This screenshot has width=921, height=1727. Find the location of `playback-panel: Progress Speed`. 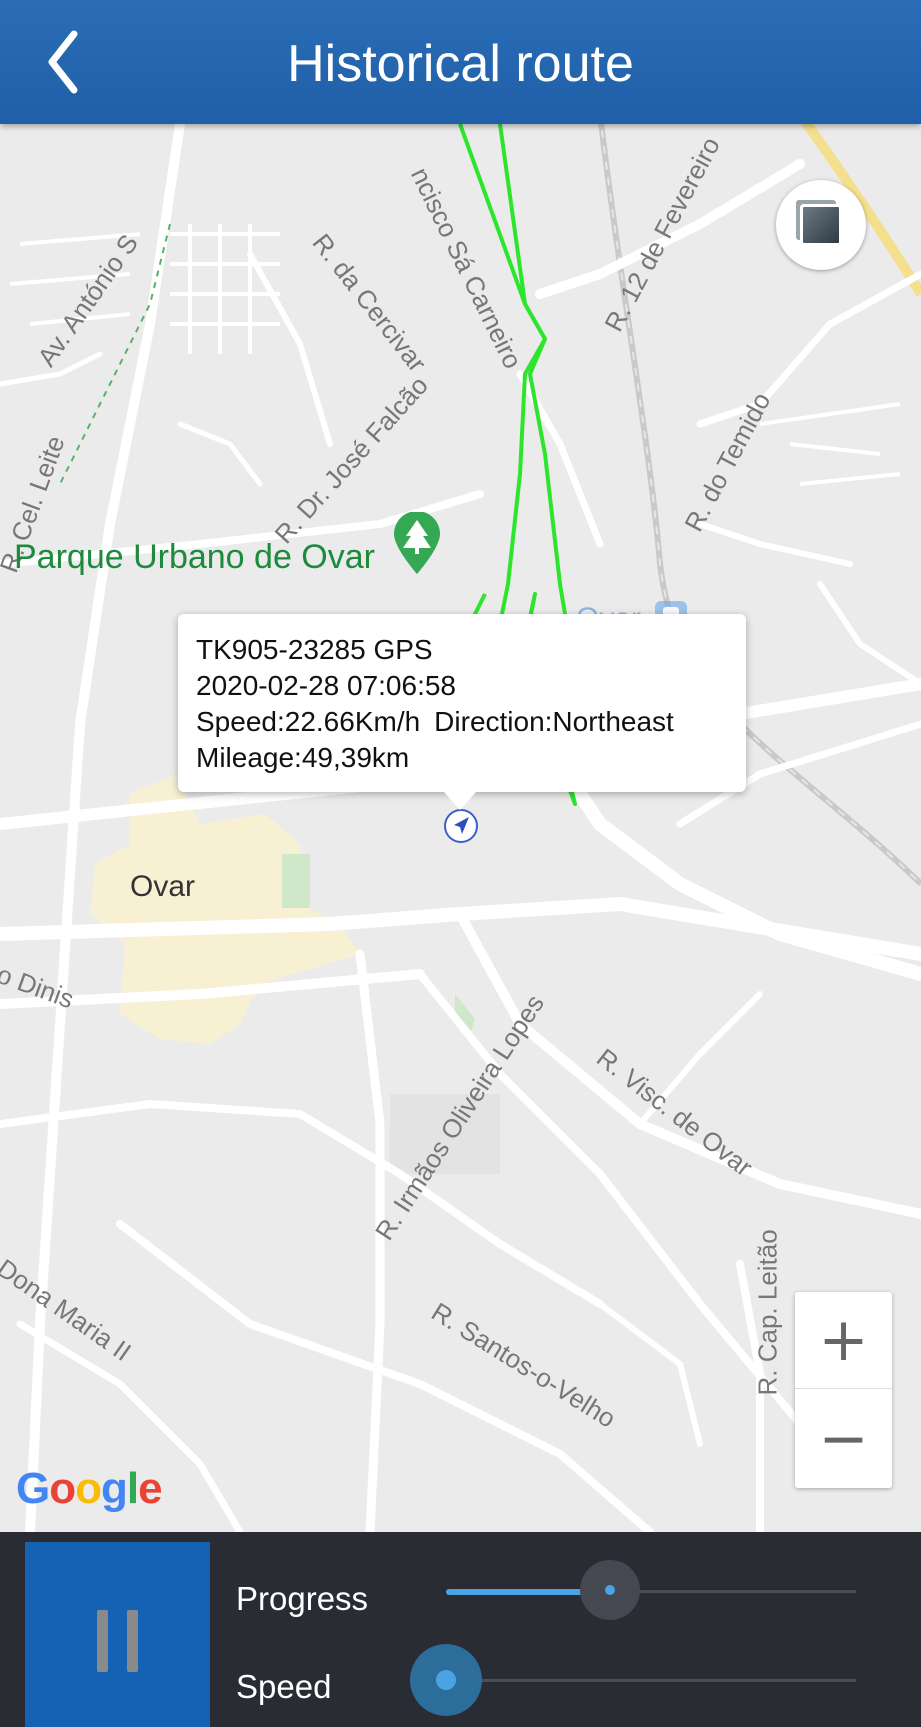

playback-panel: Progress Speed is located at coordinates (460, 1629).